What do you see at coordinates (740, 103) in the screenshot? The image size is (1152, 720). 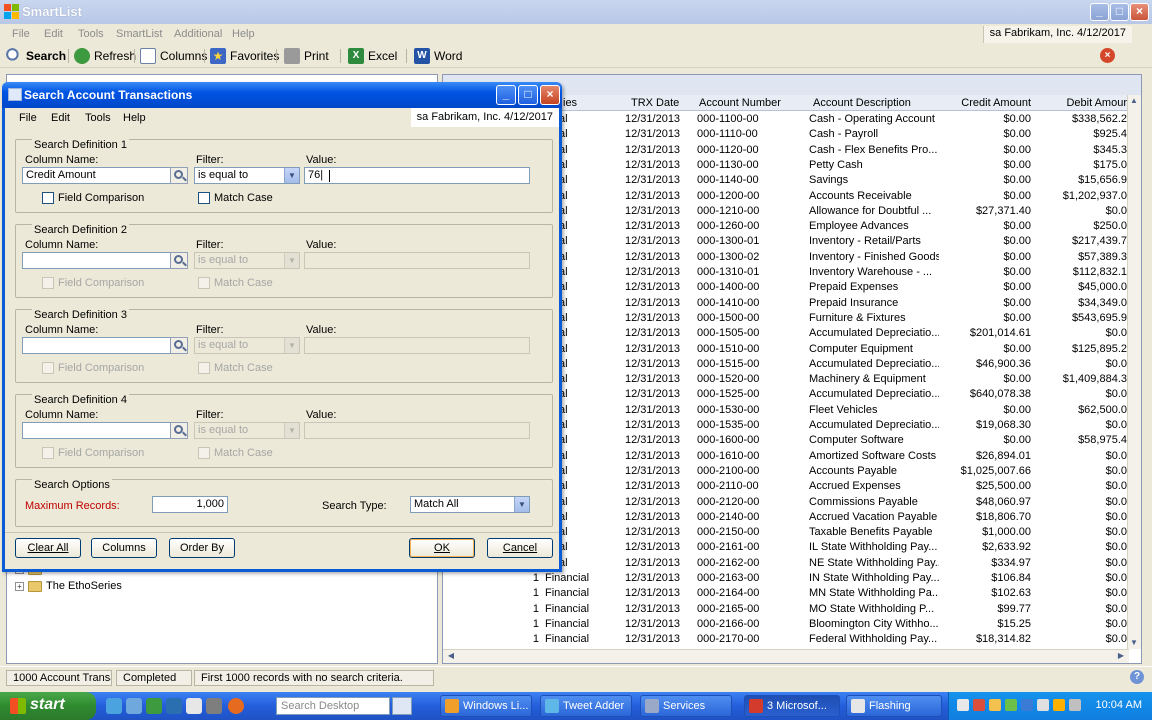 I see `column-header-account-number: Account Number` at bounding box center [740, 103].